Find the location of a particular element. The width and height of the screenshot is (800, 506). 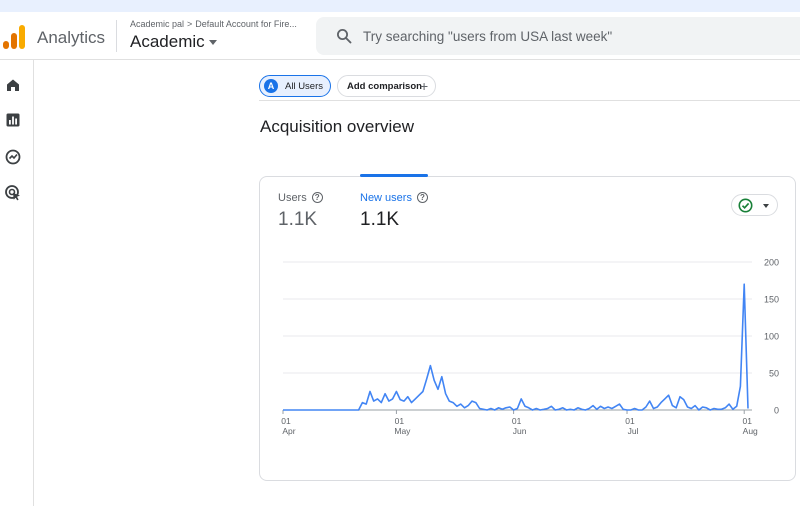

page-title: Acquisition overview is located at coordinates (337, 126).